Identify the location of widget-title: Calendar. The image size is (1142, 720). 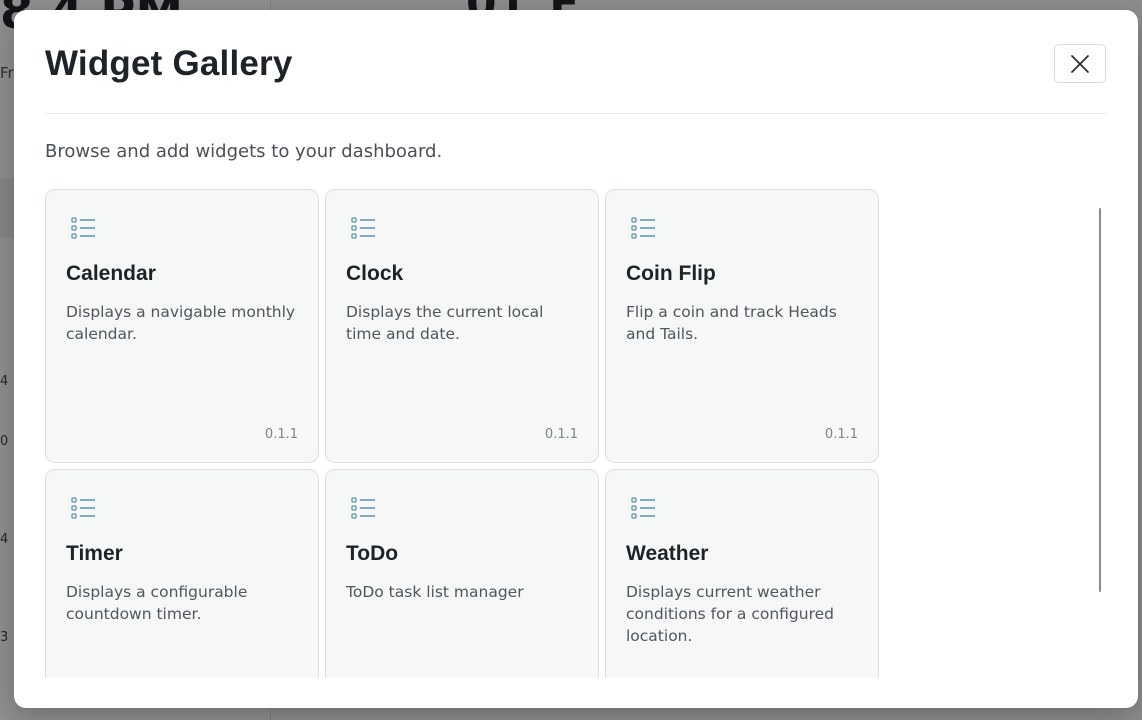
(111, 273).